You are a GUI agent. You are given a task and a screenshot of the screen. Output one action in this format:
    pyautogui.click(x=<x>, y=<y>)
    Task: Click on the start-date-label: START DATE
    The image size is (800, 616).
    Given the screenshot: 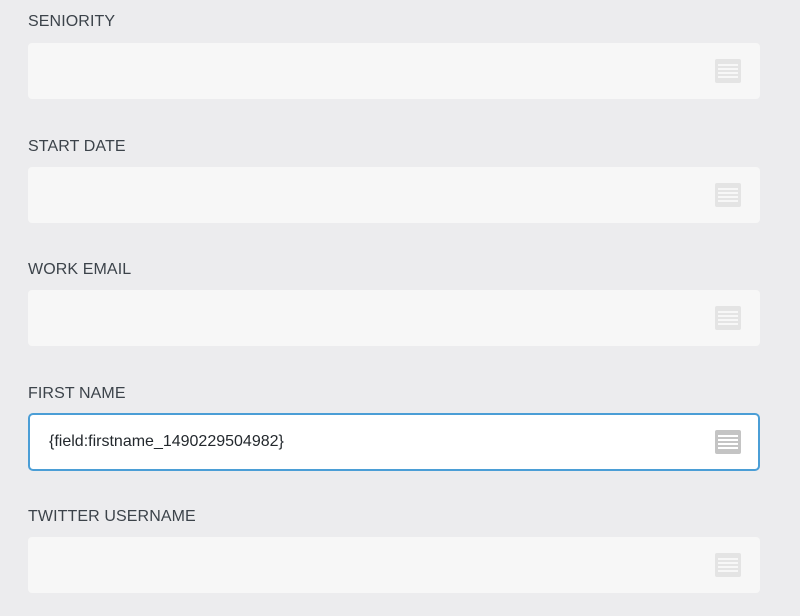 What is the action you would take?
    pyautogui.click(x=77, y=146)
    